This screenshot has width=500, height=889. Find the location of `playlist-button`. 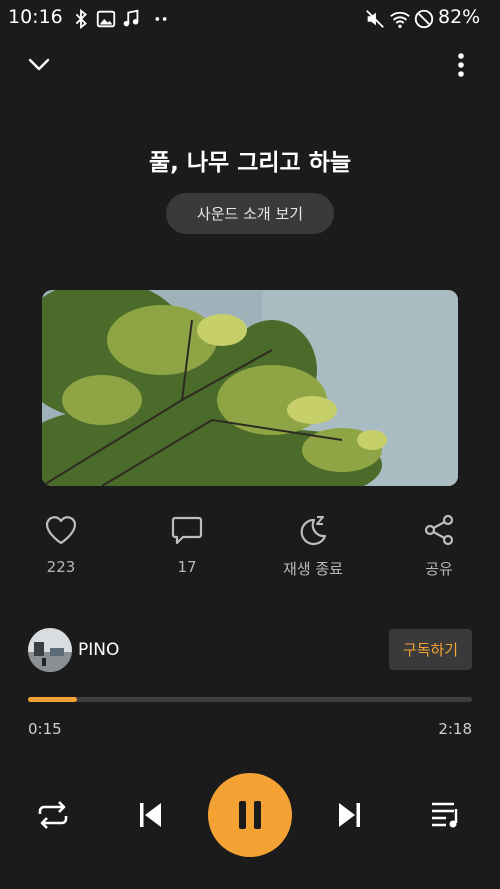

playlist-button is located at coordinates (446, 815).